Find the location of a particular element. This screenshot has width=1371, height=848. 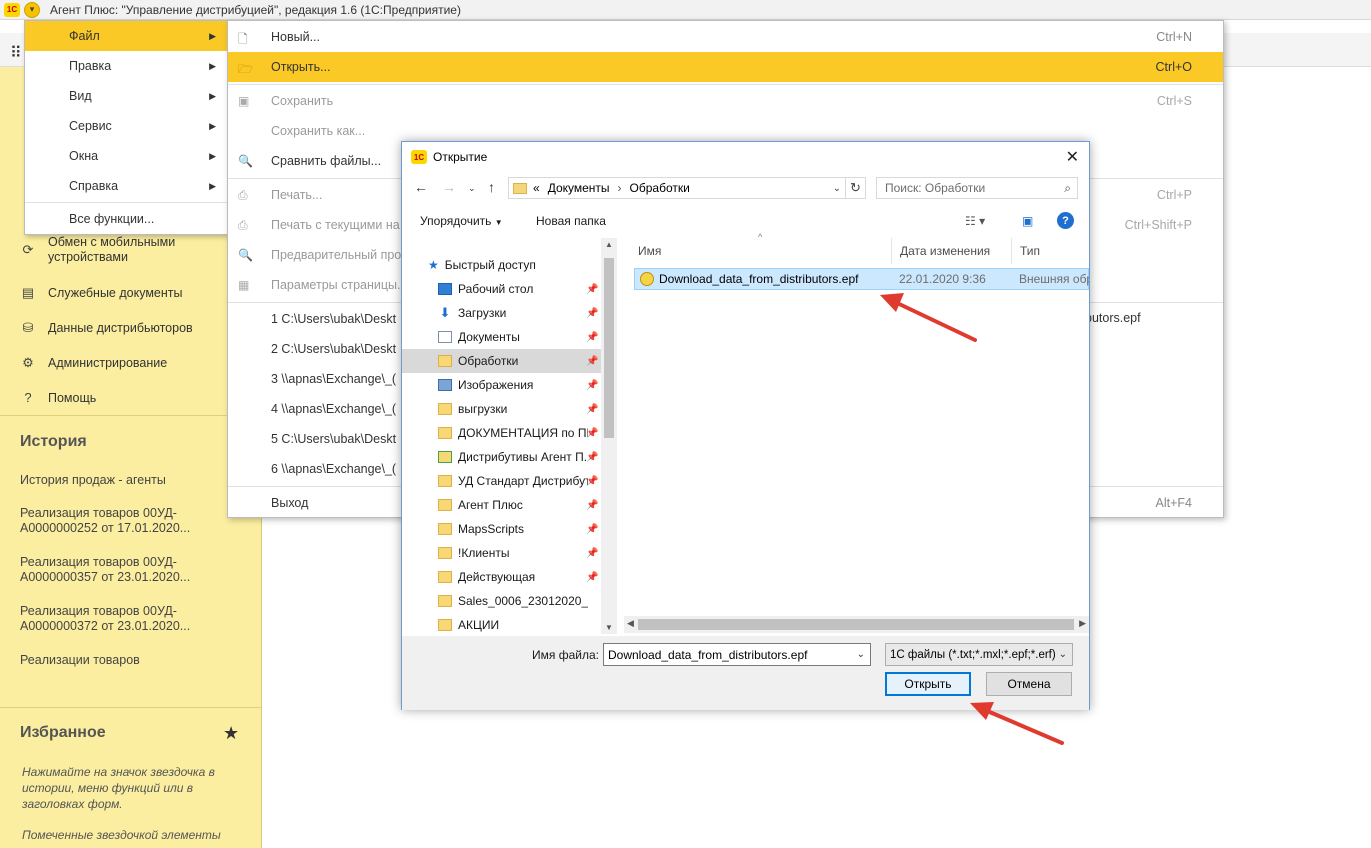

annotation-arrows is located at coordinates (972, 519).